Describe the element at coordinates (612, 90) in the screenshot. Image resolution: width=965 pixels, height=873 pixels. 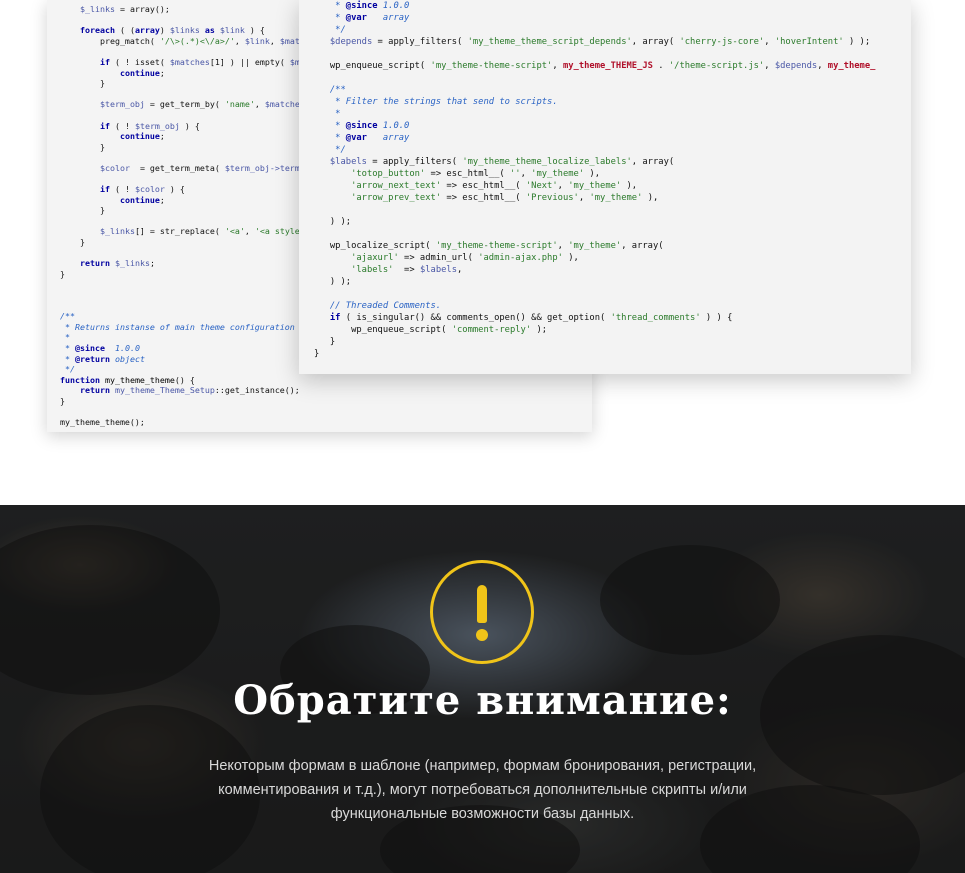
I see `code-line: /**` at that location.